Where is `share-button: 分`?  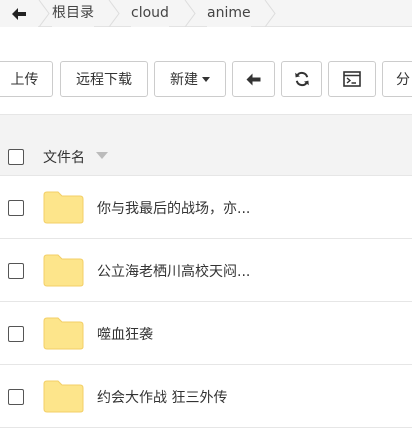 share-button: 分 is located at coordinates (397, 79).